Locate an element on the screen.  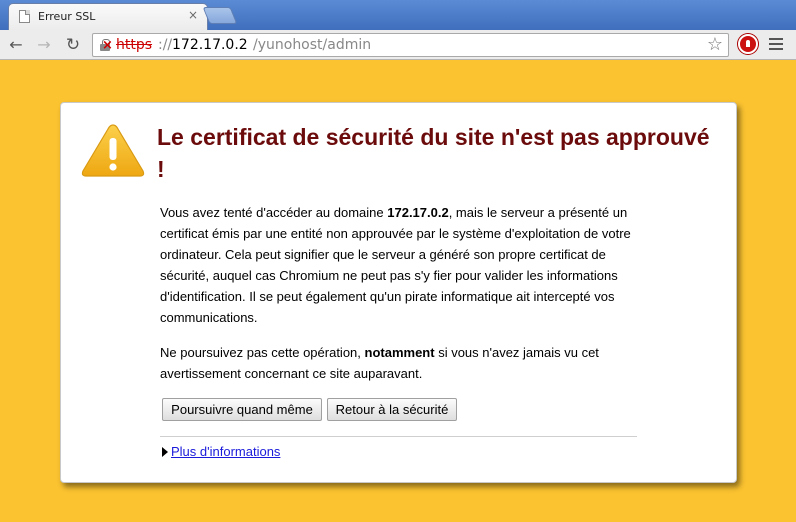
reload-button: ↻ is located at coordinates (73, 45).